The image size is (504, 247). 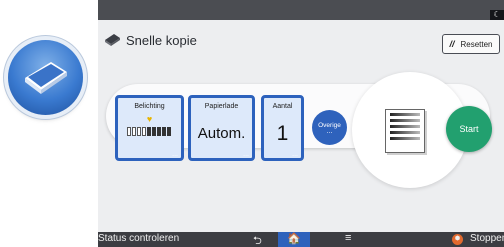 What do you see at coordinates (112, 40) in the screenshot?
I see `quick-copy-book-icon` at bounding box center [112, 40].